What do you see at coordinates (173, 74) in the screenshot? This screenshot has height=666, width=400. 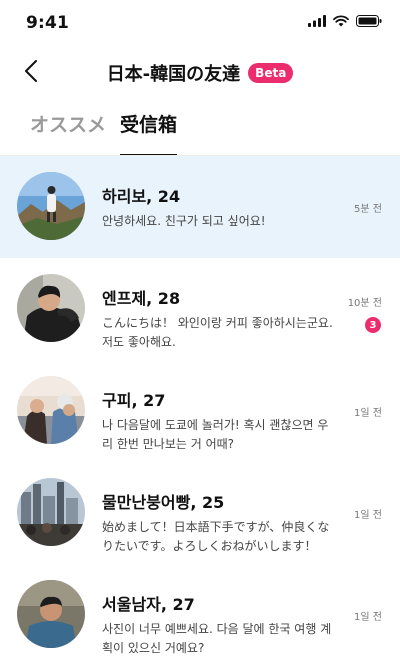 I see `page-title: 日本-韓国の友達` at bounding box center [173, 74].